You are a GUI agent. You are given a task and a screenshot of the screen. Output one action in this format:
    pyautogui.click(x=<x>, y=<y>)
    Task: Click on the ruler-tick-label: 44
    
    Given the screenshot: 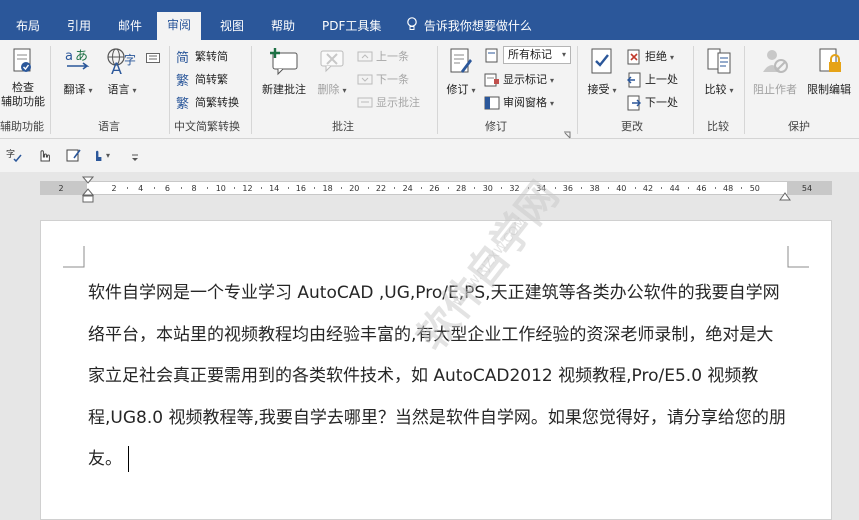 What is the action you would take?
    pyautogui.click(x=674, y=188)
    